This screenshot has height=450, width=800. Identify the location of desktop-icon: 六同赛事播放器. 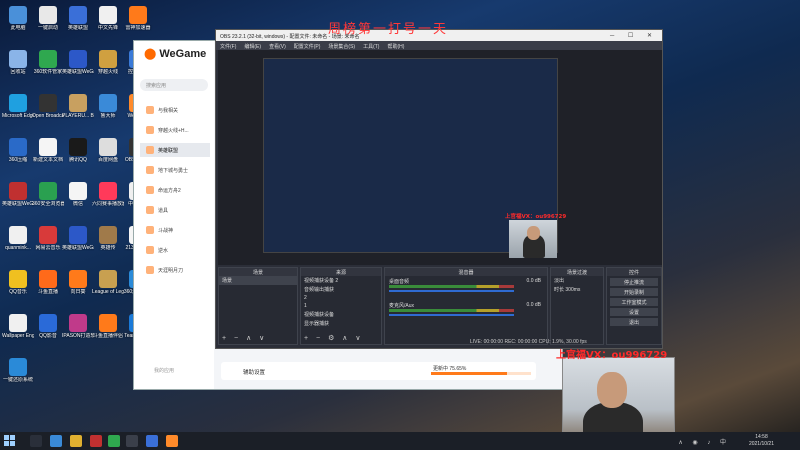
(108, 194).